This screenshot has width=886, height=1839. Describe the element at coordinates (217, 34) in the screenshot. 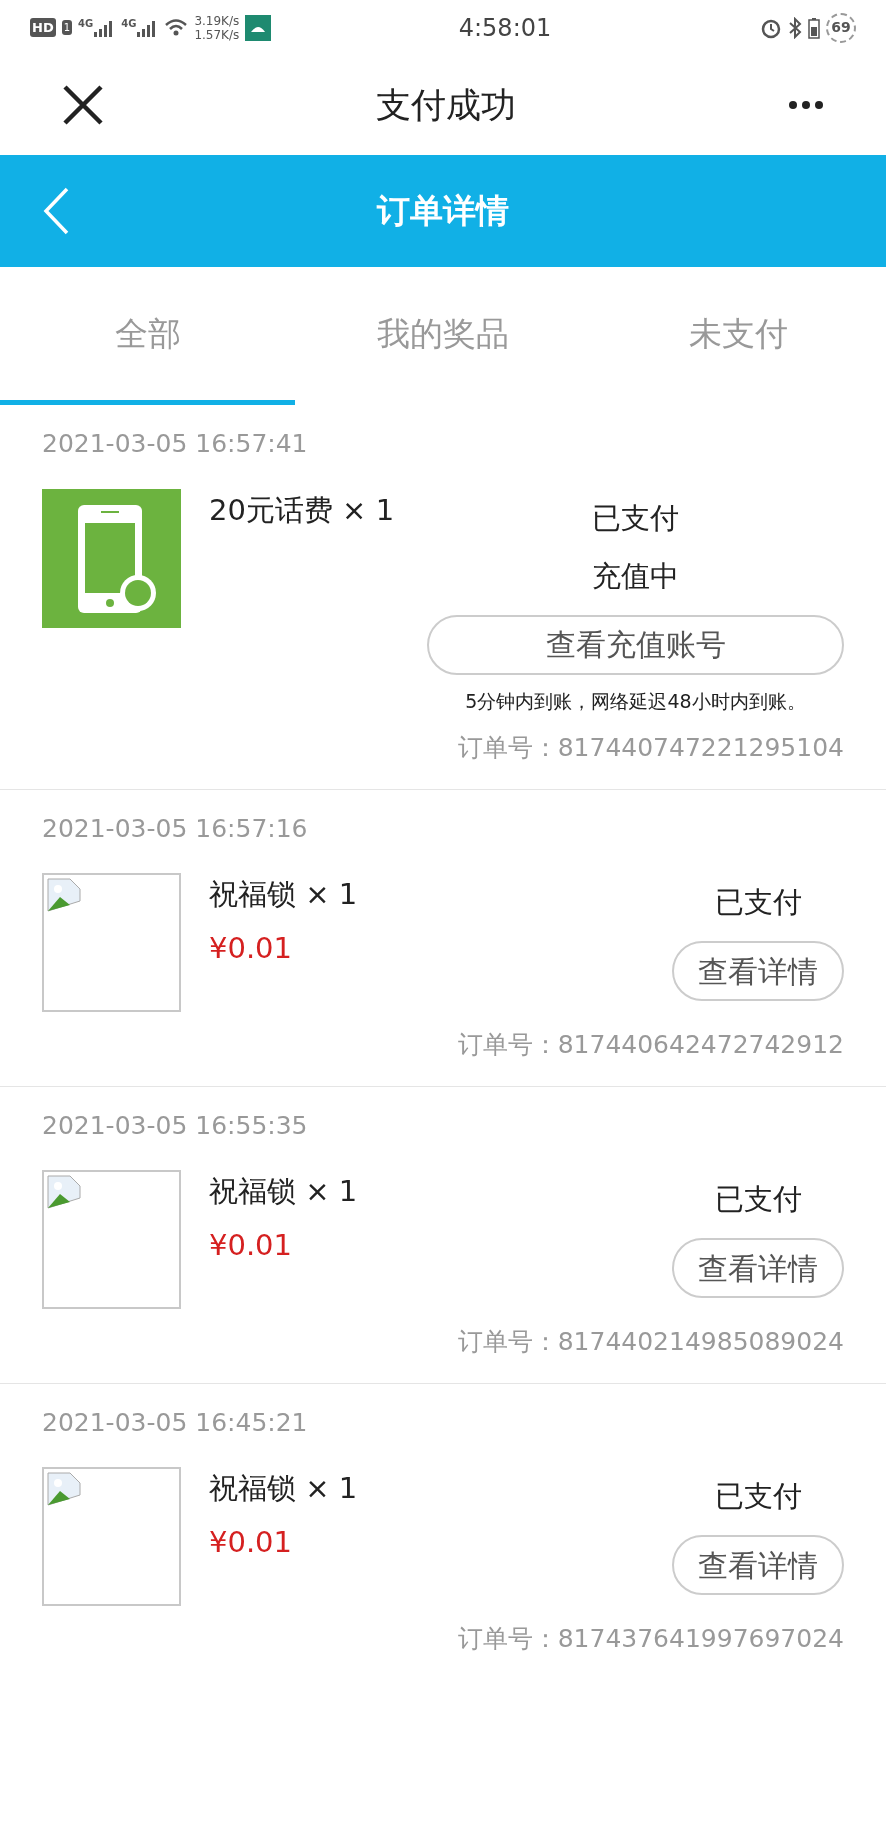

I see `download-speed: 1.57K/s` at that location.